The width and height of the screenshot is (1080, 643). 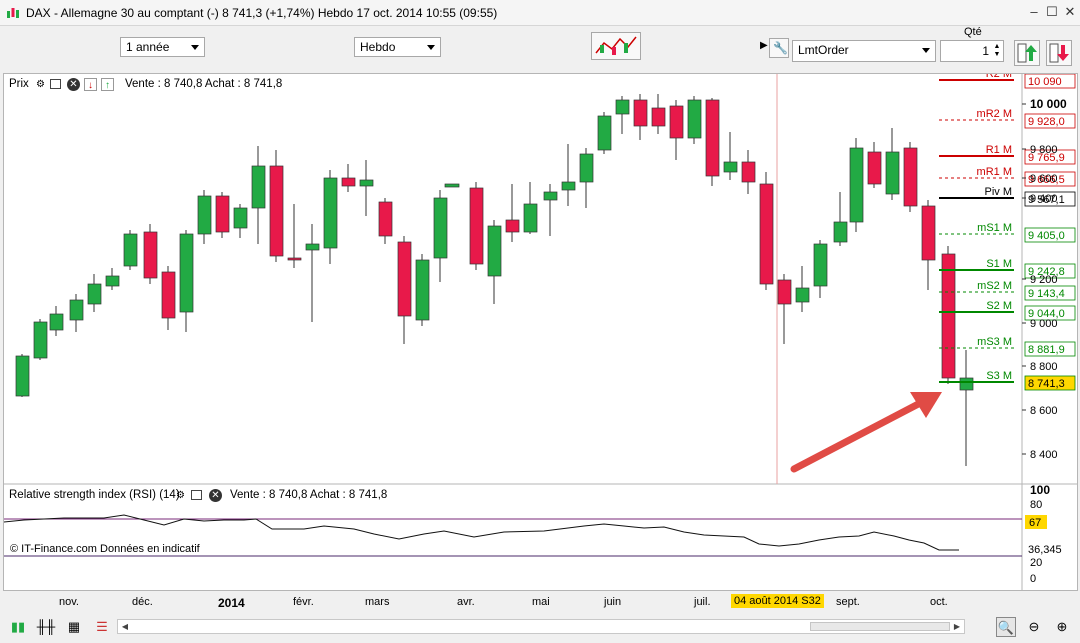 What do you see at coordinates (74, 627) in the screenshot?
I see `table-icon: ▦` at bounding box center [74, 627].